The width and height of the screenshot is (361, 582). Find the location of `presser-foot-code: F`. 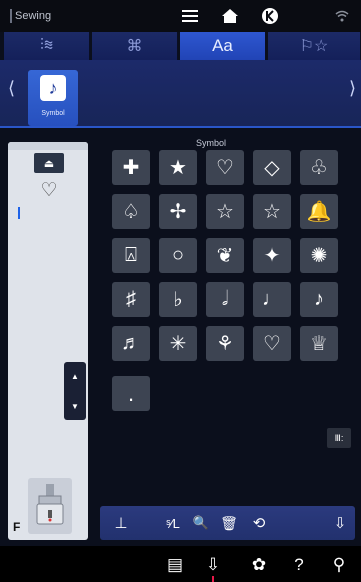

presser-foot-code: F is located at coordinates (17, 527).